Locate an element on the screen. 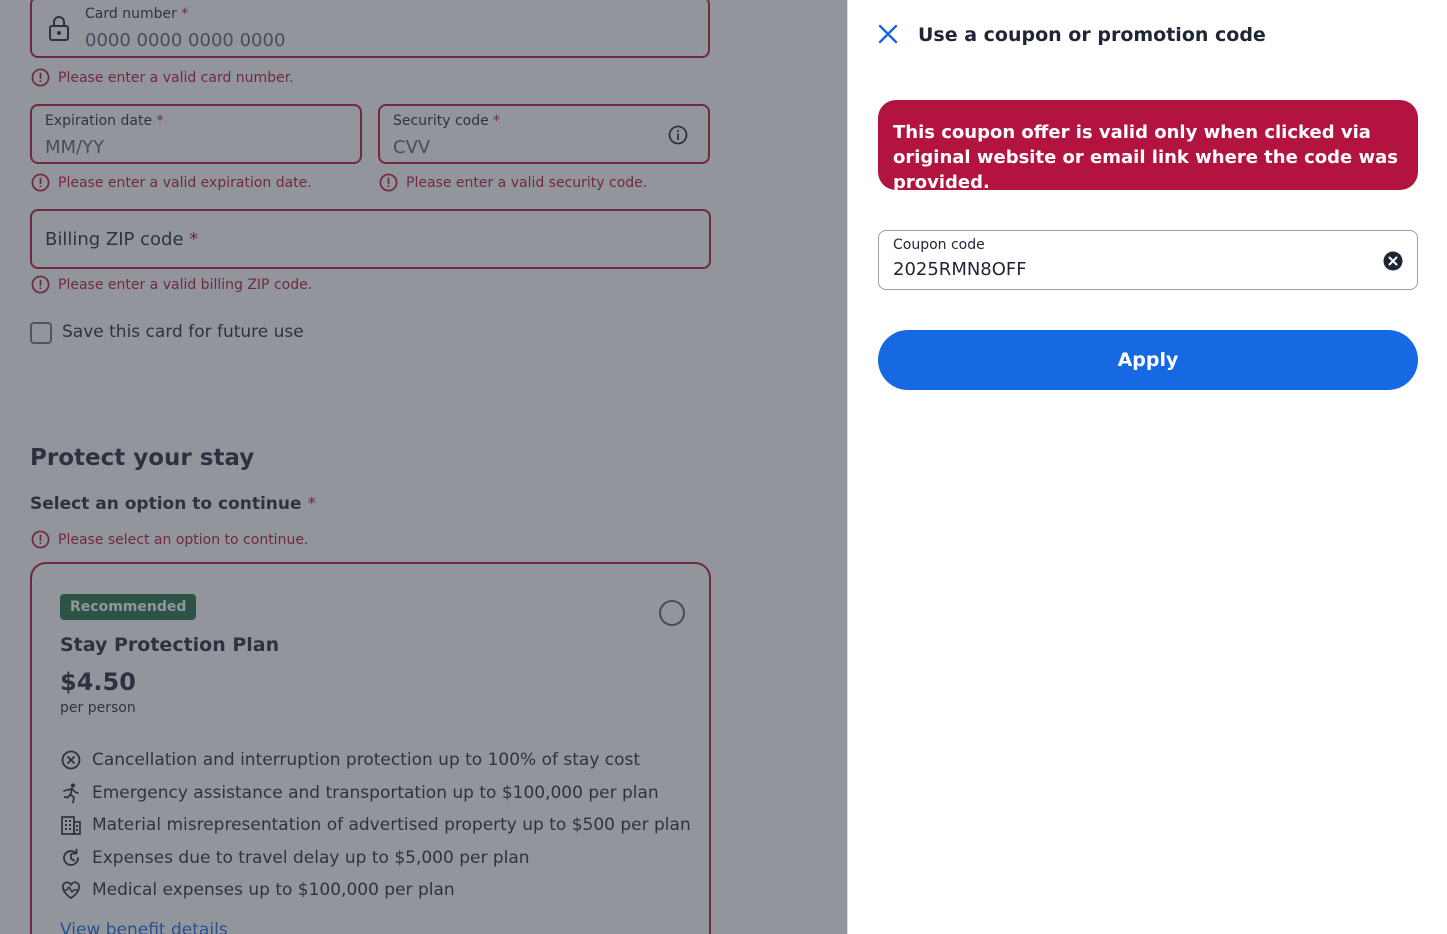 The image size is (1447, 934). expiration-date-error: Please enter a valid expiration date. is located at coordinates (171, 182).